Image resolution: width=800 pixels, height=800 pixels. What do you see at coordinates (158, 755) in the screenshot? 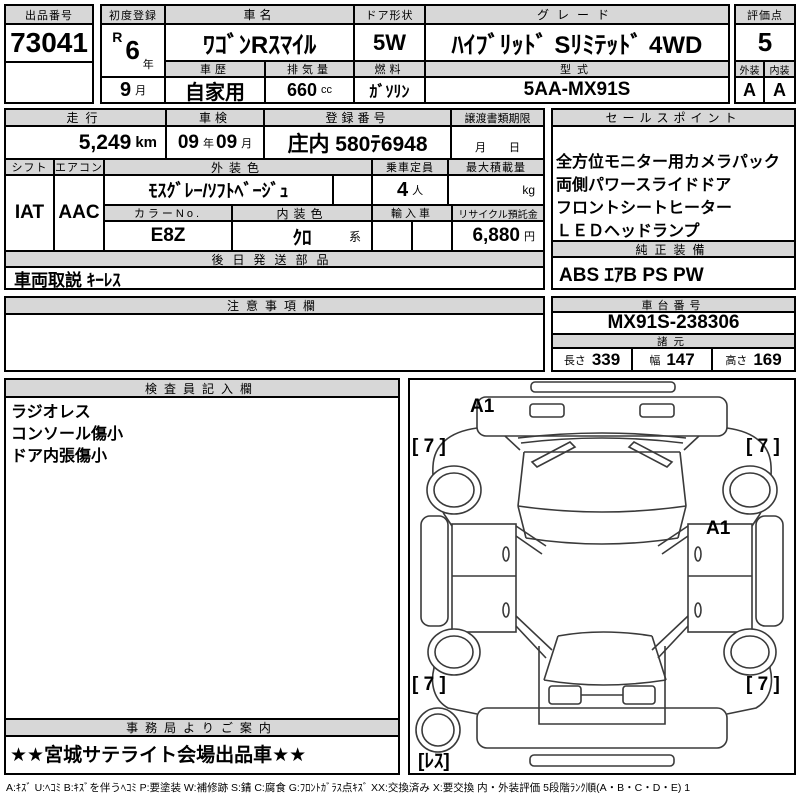
I see `office-content: ★★宮城サテライト会場出品車★★` at bounding box center [158, 755].